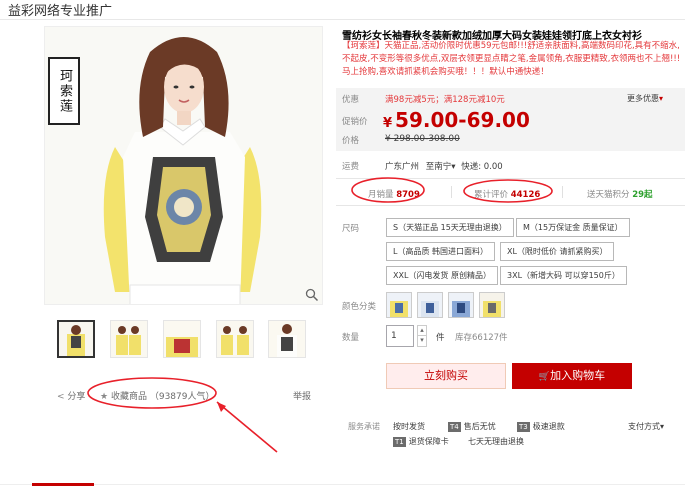 Image resolution: width=685 pixels, height=487 pixels. I want to click on annotation-circle-favorite, so click(152, 393).